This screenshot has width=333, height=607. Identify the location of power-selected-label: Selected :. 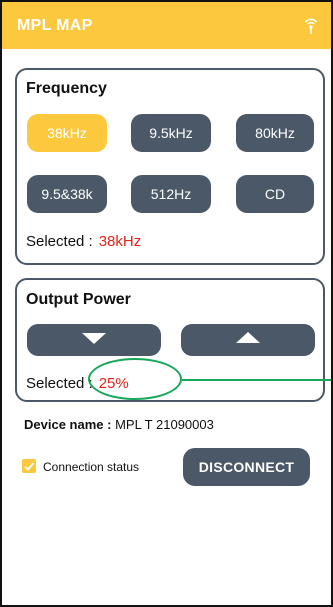
(59, 383).